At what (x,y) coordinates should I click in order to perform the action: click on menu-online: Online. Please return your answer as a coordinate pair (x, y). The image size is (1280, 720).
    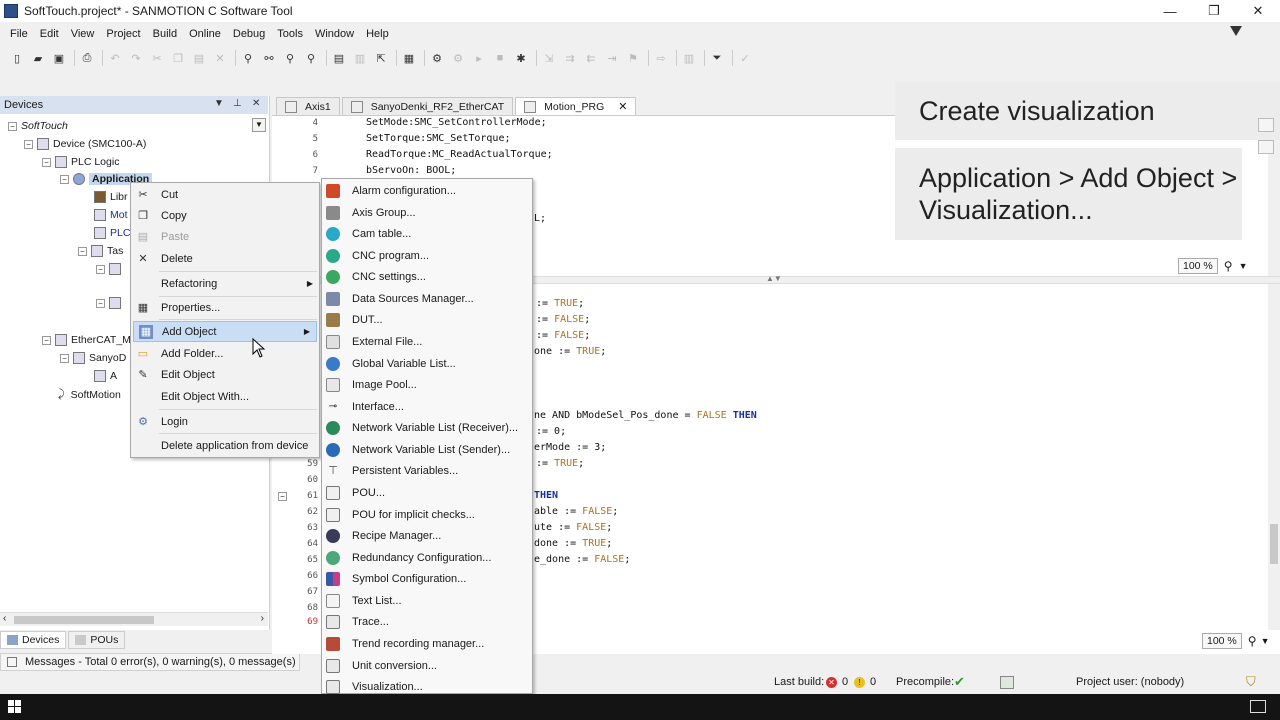
    Looking at the image, I should click on (205, 34).